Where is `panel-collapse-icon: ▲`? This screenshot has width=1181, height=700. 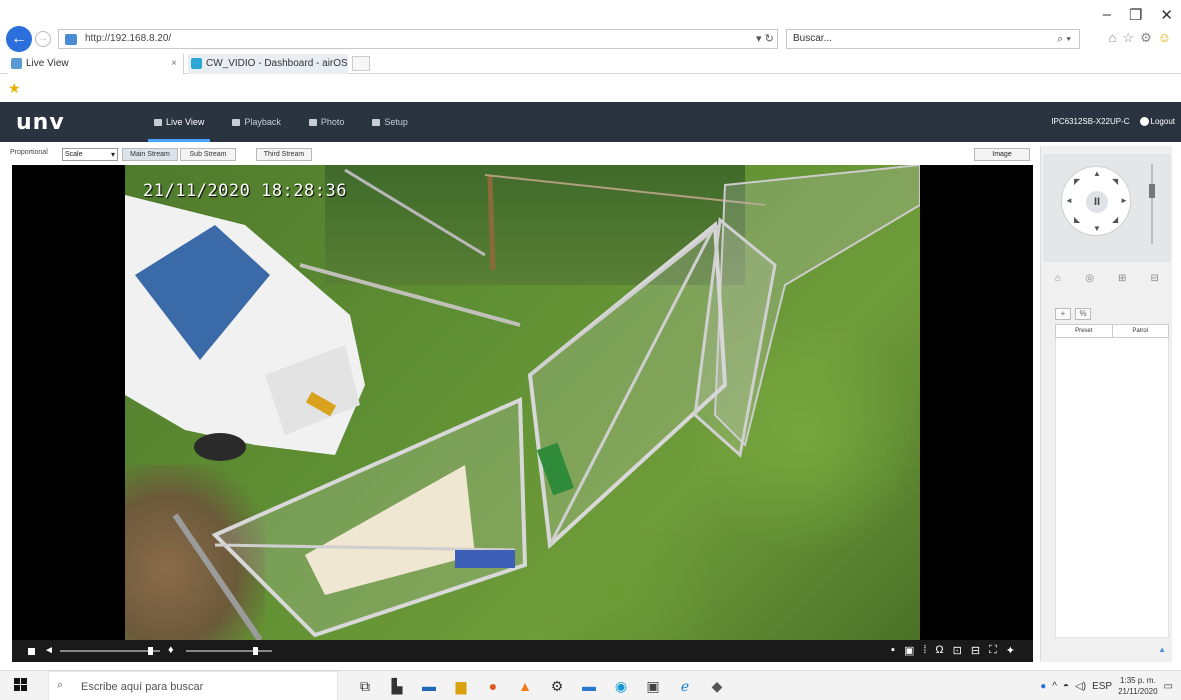 panel-collapse-icon: ▲ is located at coordinates (1162, 649).